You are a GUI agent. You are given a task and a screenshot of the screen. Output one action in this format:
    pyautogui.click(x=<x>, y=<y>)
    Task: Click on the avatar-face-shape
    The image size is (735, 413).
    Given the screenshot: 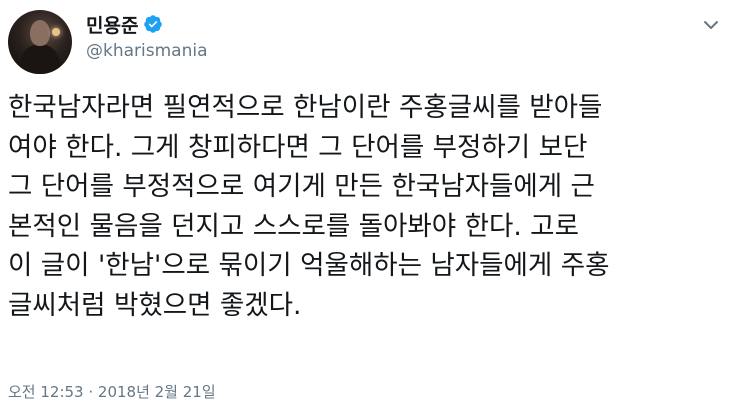 What is the action you would take?
    pyautogui.click(x=40, y=33)
    